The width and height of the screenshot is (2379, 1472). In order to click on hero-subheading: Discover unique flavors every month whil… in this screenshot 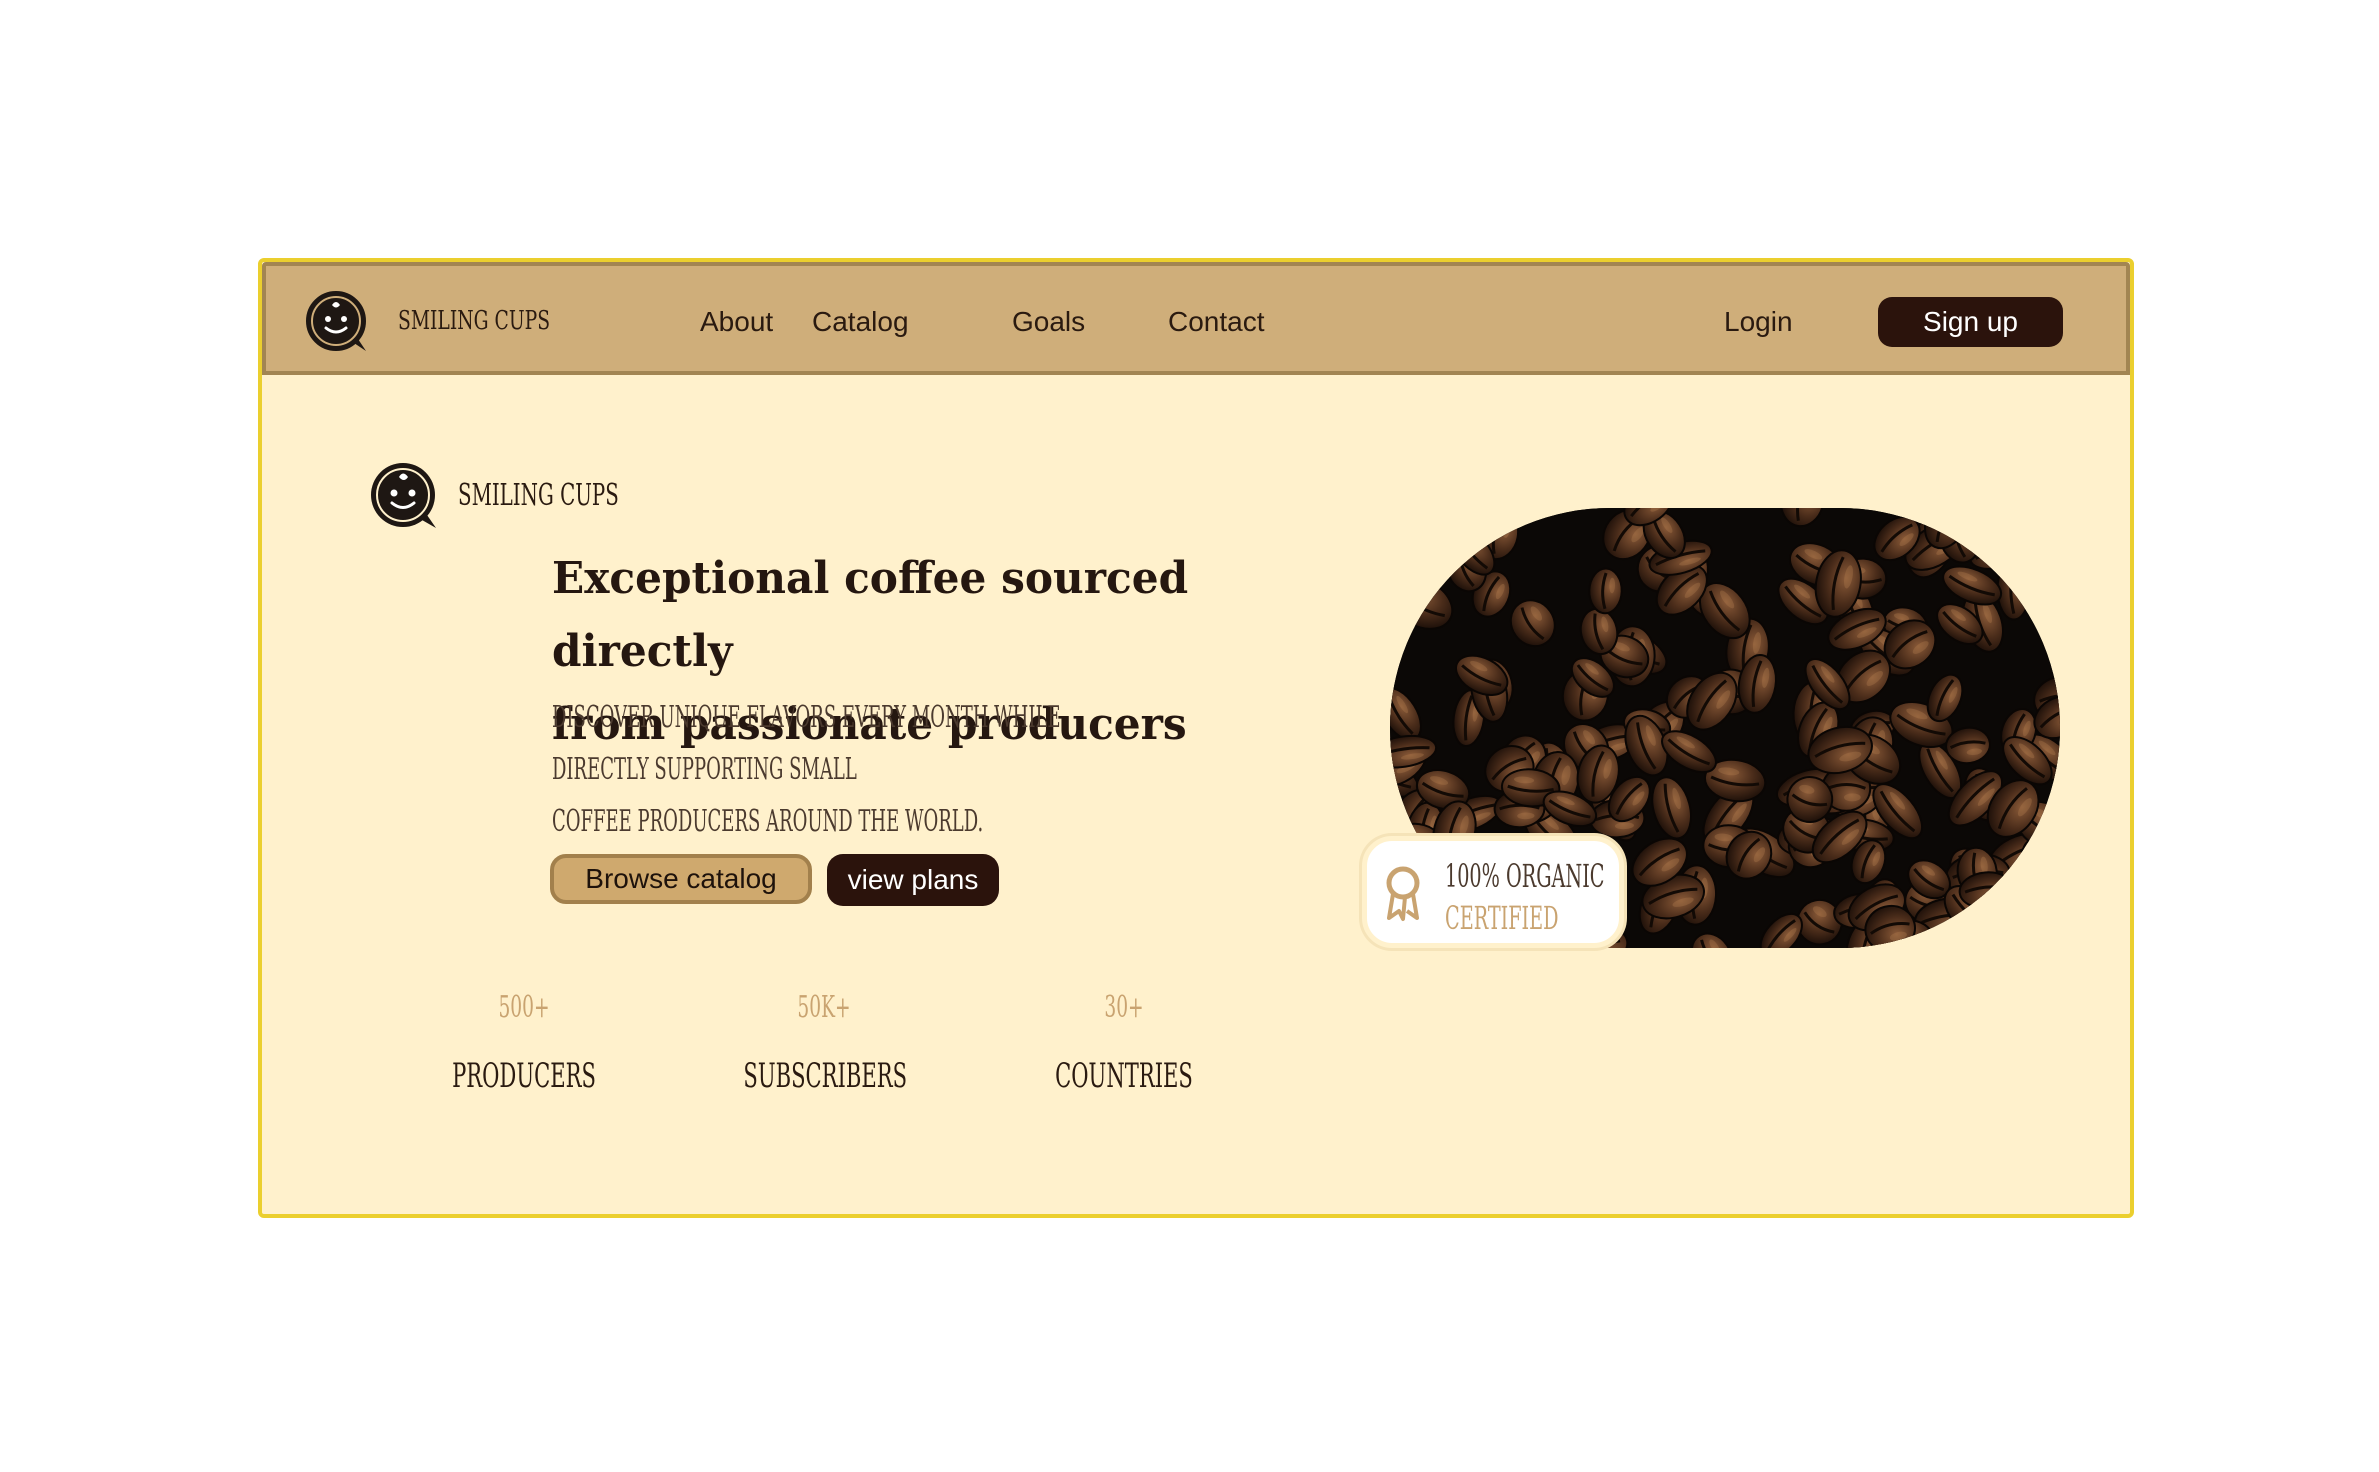, I will do `click(852, 770)`.